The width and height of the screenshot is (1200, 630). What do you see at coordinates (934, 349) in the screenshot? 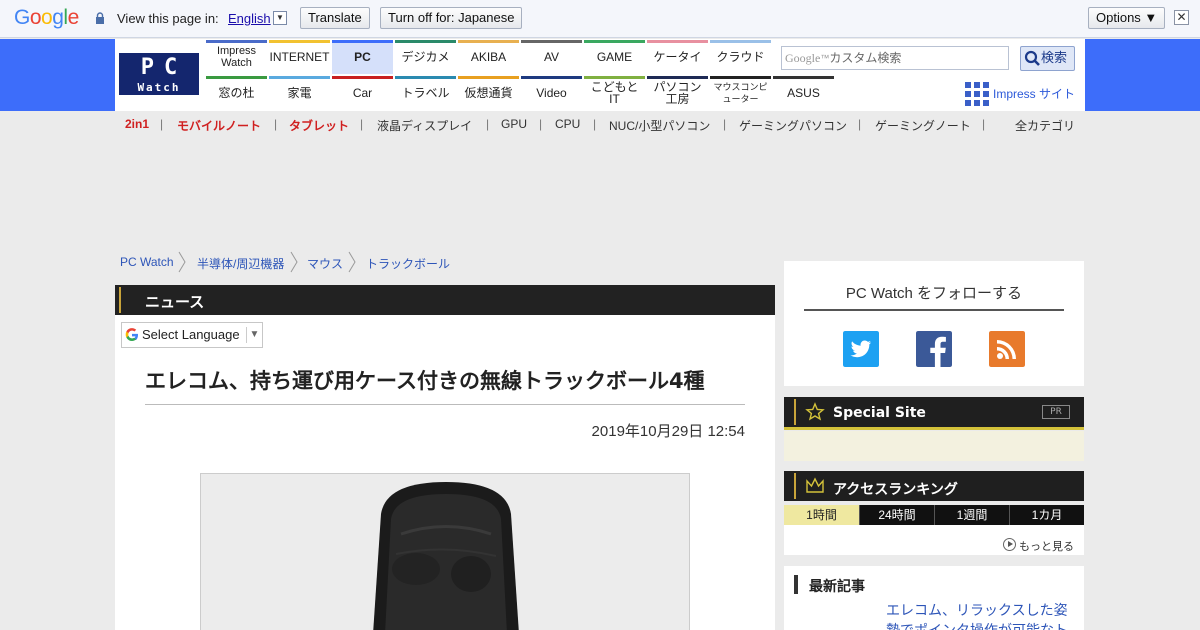
I see `facebook-icon` at bounding box center [934, 349].